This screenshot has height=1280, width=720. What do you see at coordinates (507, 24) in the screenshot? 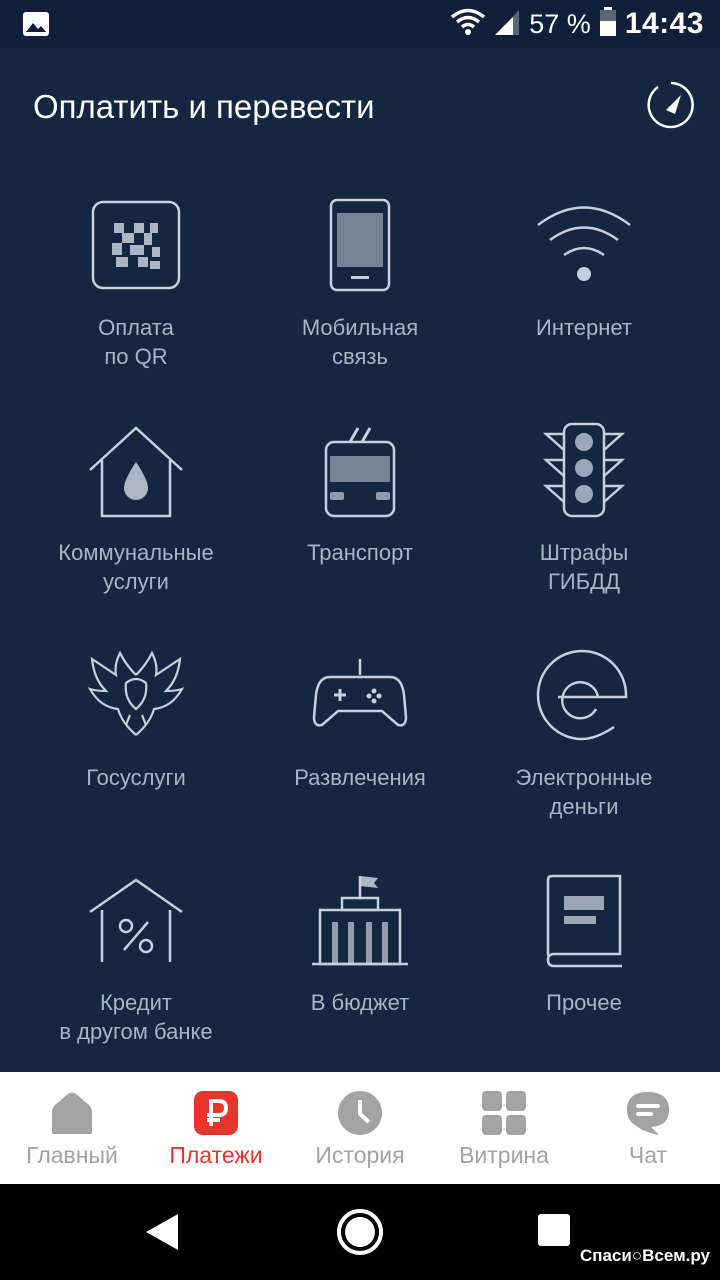
I see `signal-icon` at bounding box center [507, 24].